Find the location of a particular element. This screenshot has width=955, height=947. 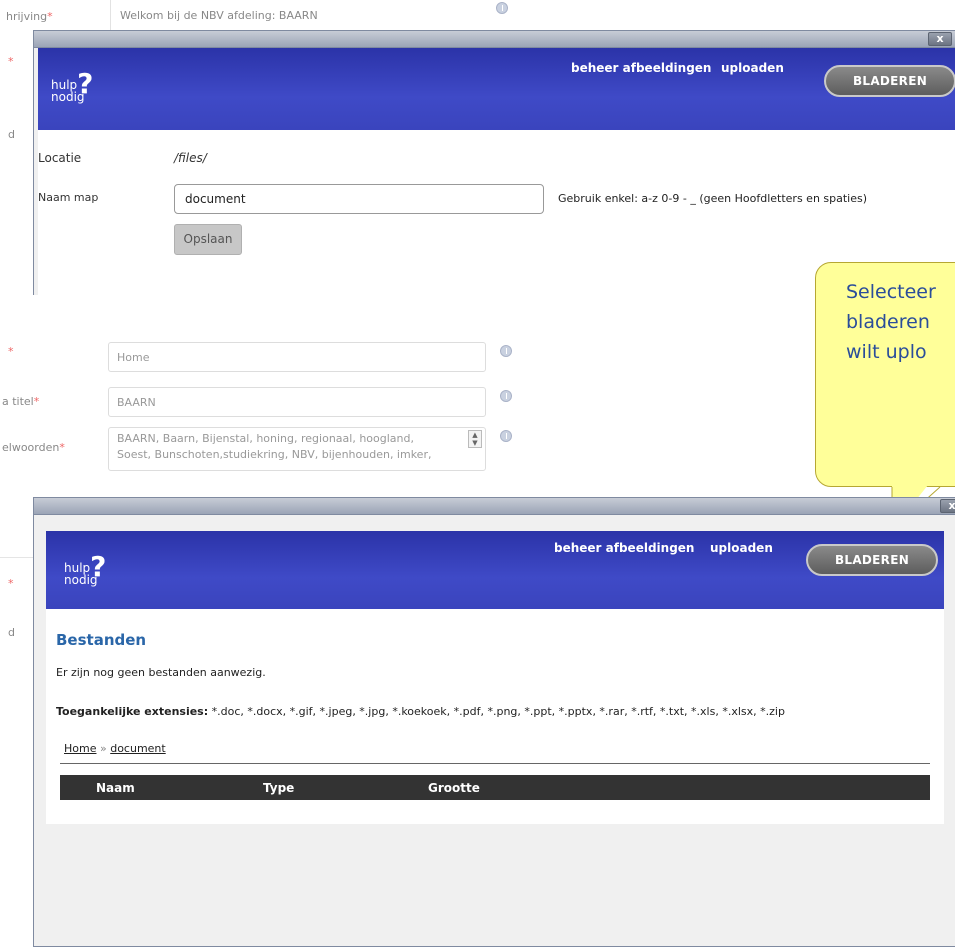

title-label: a titel* is located at coordinates (21, 401).